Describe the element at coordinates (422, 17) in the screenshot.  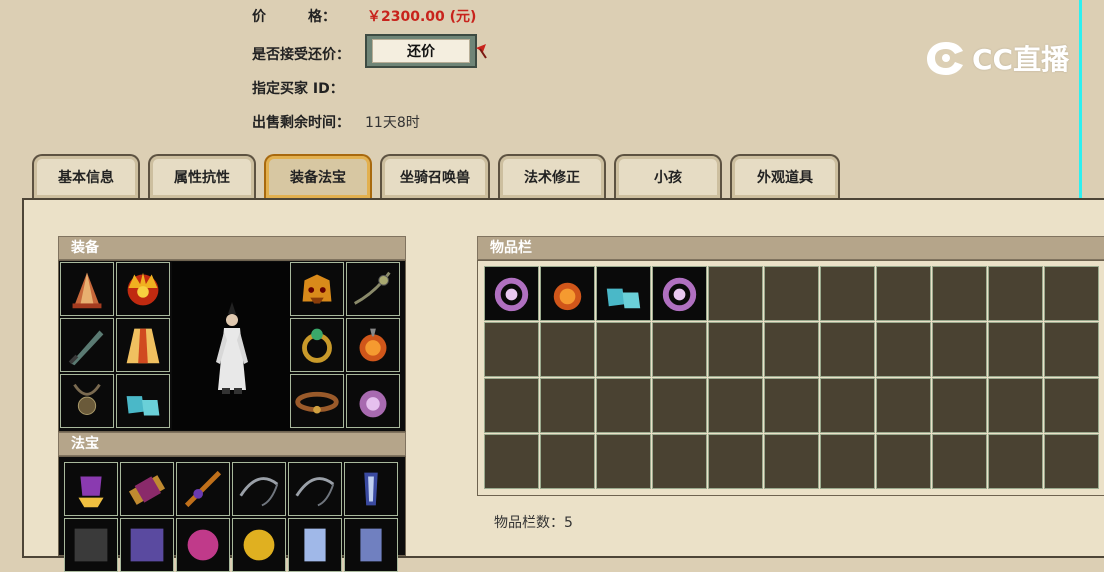
I see `price-value: ￥2300.00 (元)` at that location.